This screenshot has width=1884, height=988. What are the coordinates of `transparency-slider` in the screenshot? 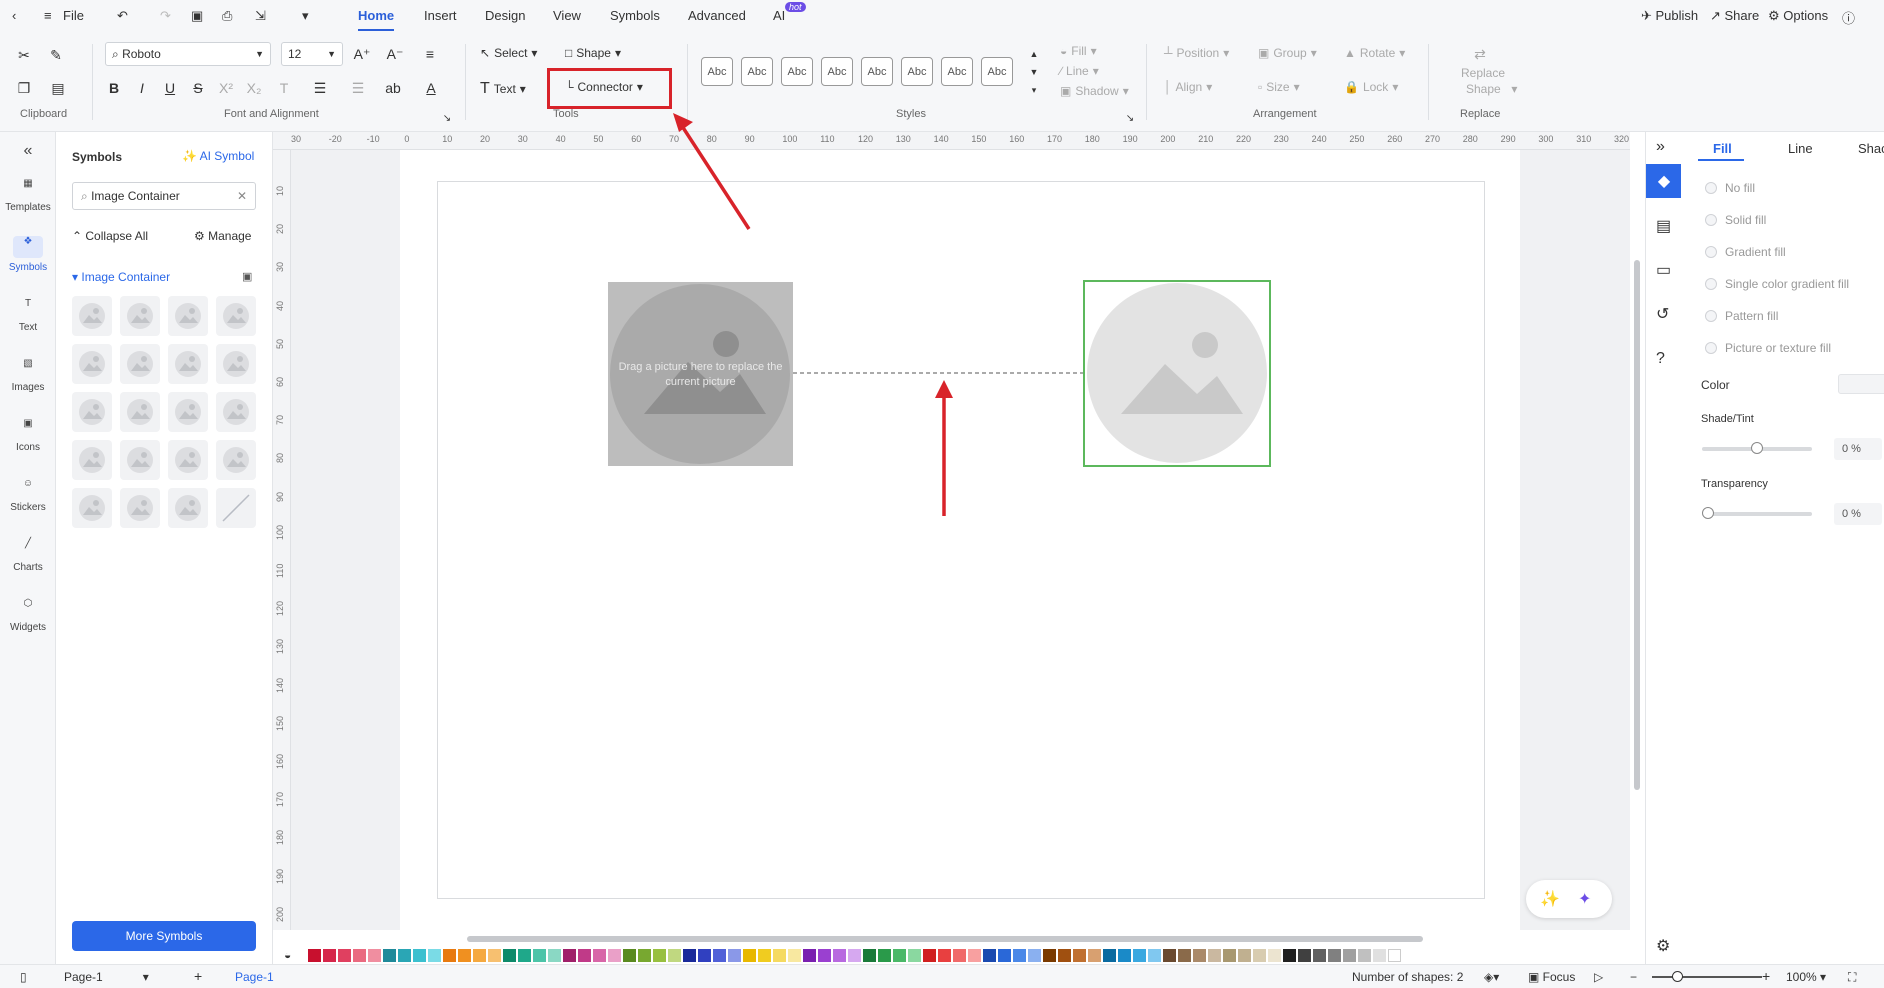 It's located at (1757, 514).